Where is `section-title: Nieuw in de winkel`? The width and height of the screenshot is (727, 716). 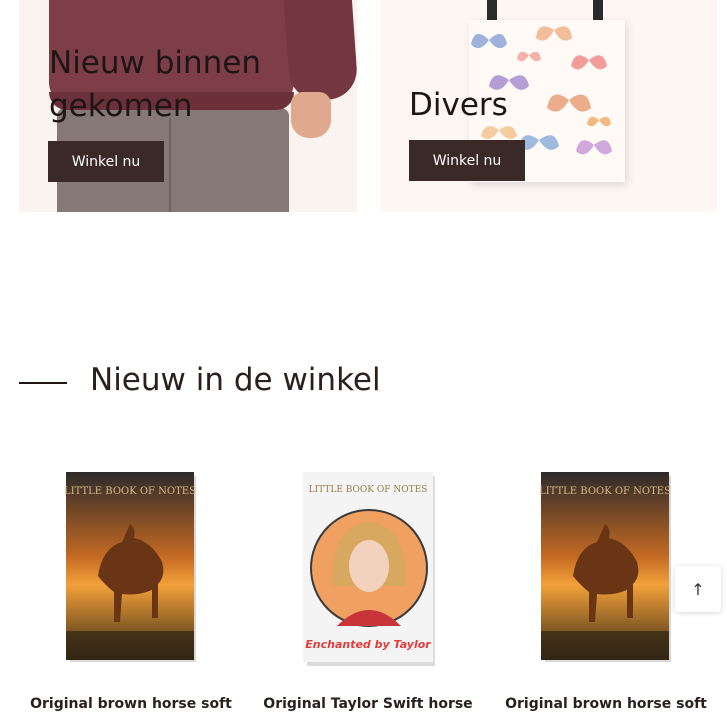
section-title: Nieuw in de winkel is located at coordinates (235, 380).